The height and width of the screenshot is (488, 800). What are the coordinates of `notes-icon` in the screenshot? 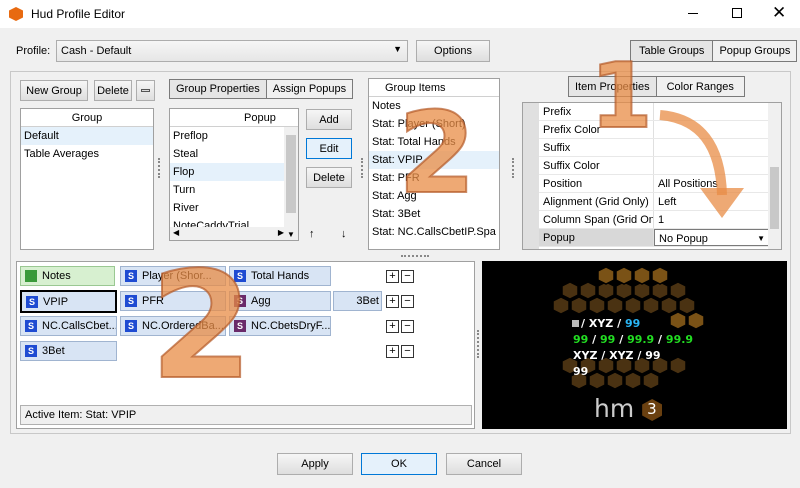 It's located at (31, 276).